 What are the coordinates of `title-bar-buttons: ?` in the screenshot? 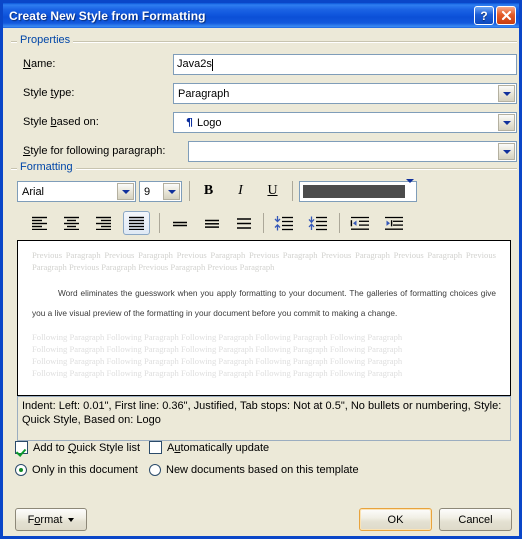 It's located at (495, 15).